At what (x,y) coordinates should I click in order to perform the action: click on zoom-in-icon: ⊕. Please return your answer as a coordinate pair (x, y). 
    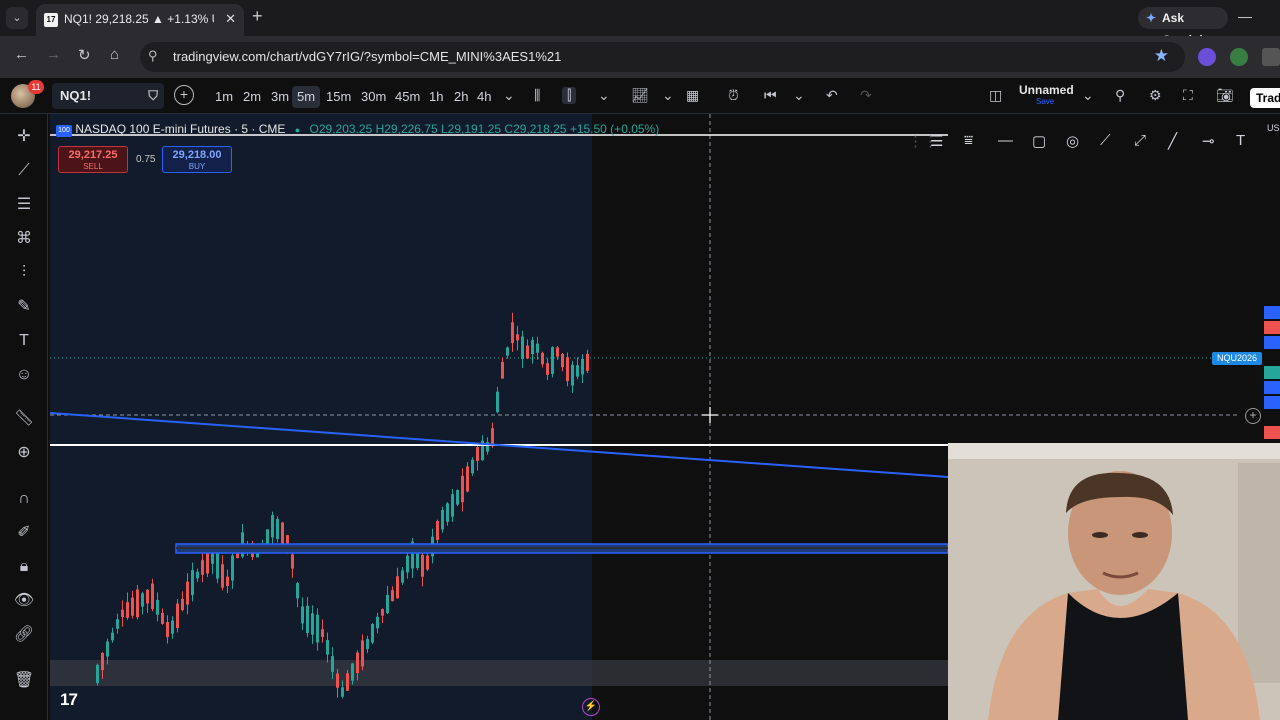
    Looking at the image, I should click on (24, 453).